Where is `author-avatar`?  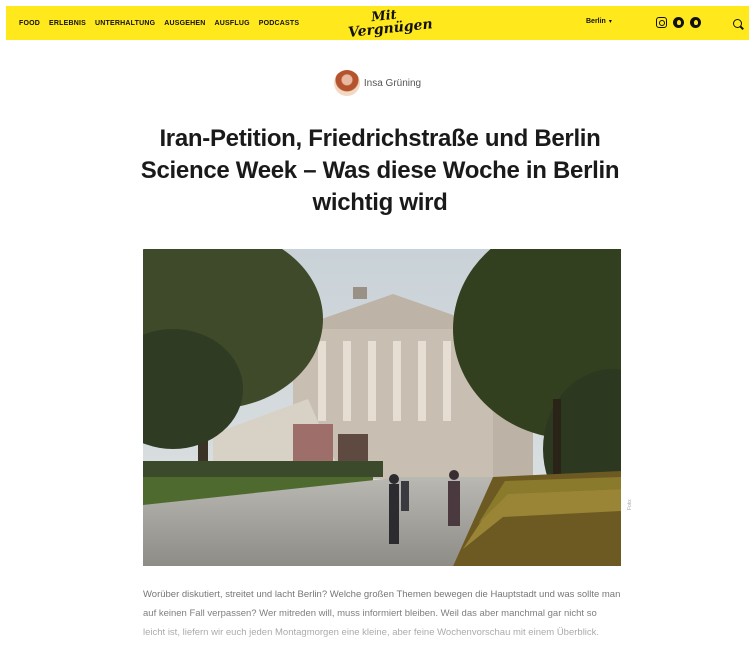
author-avatar is located at coordinates (346, 83).